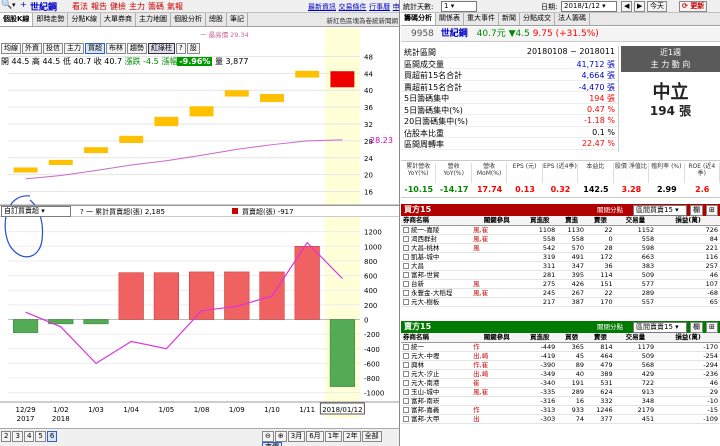  I want to click on today-button: 今天, so click(657, 6).